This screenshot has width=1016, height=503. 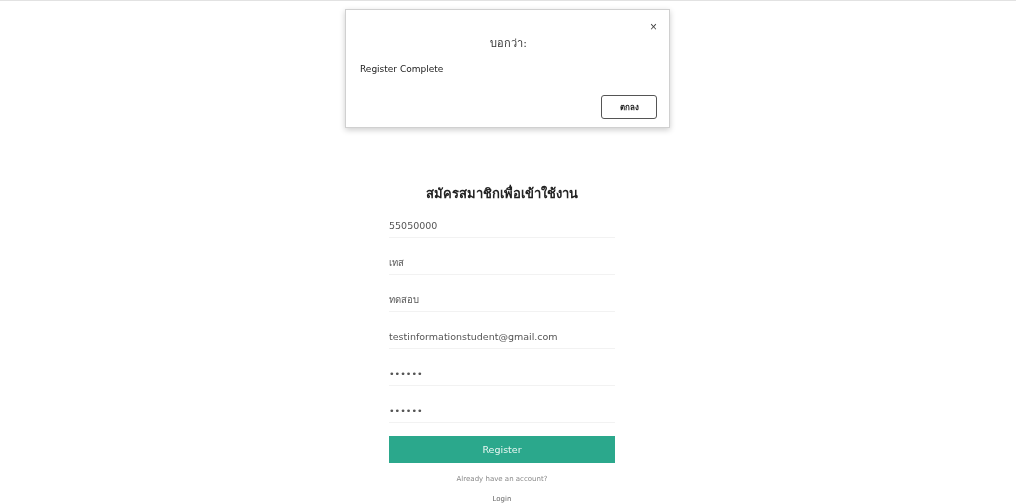 What do you see at coordinates (653, 27) in the screenshot?
I see `close-button: ×` at bounding box center [653, 27].